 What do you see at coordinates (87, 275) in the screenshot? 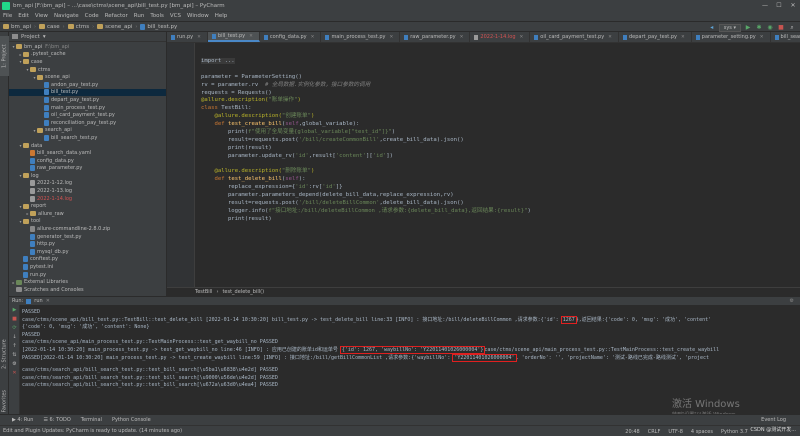
I see `tree-item: run.py` at bounding box center [87, 275].